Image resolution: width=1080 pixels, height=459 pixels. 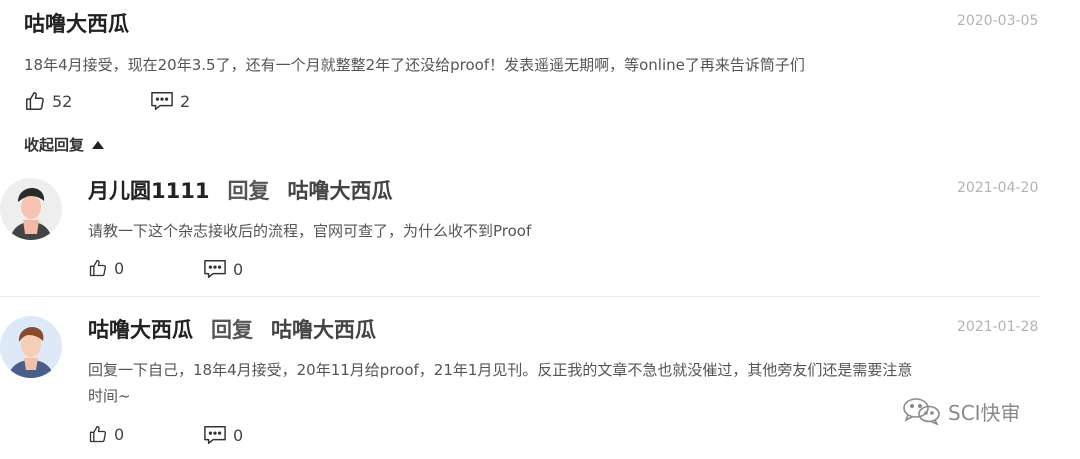 I want to click on collapse-replies-toggle: 收起回复, so click(x=64, y=144).